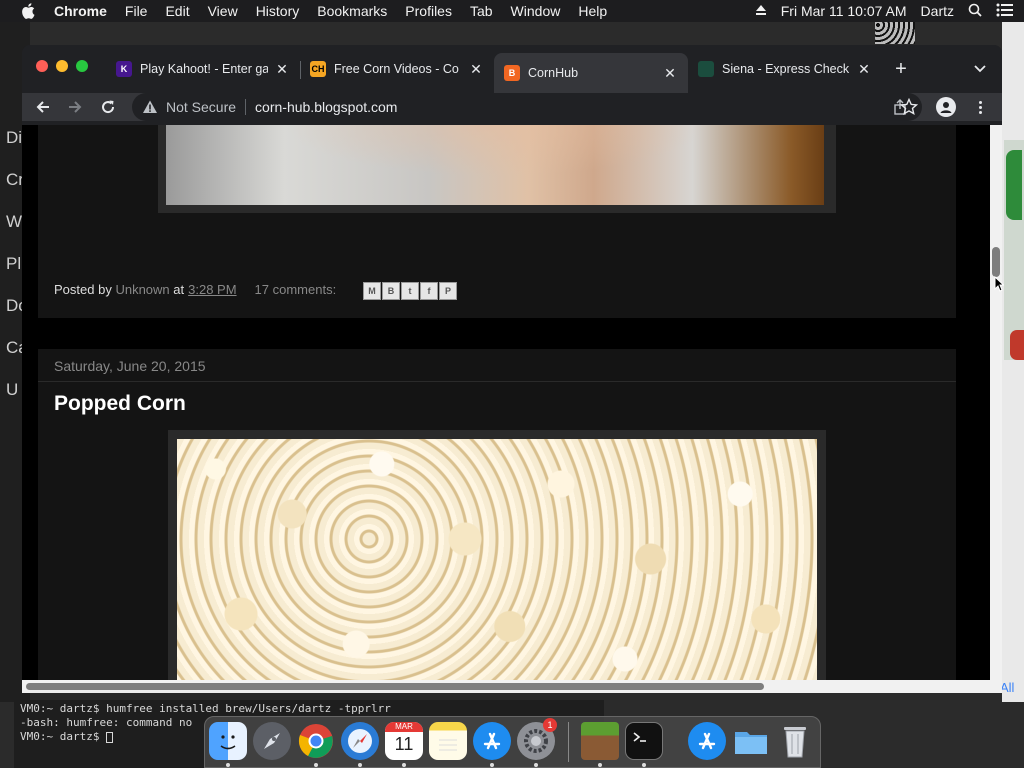  Describe the element at coordinates (996, 402) in the screenshot. I see `vertical-scrollbar` at that location.